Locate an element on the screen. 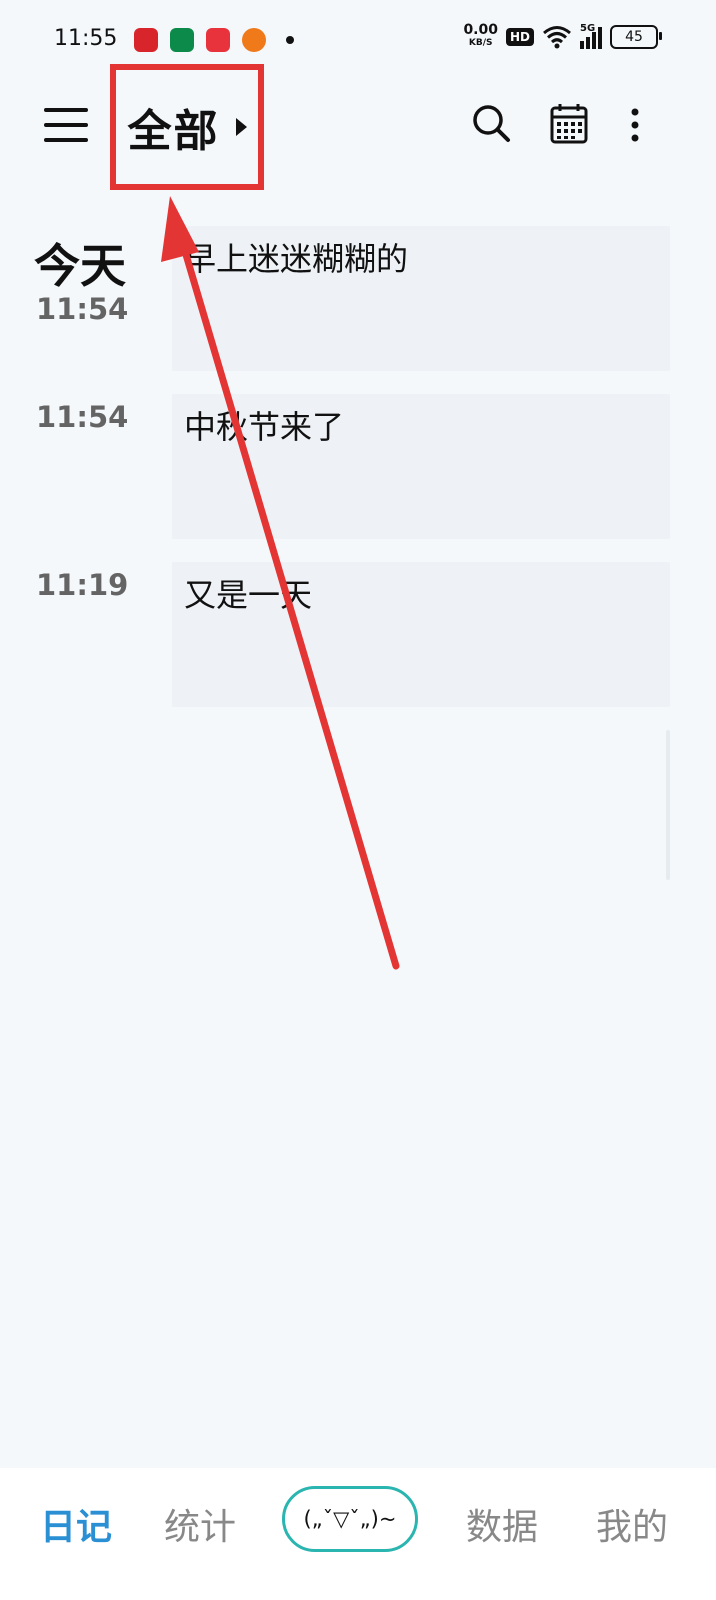  tab-data: 数据 is located at coordinates (502, 1524).